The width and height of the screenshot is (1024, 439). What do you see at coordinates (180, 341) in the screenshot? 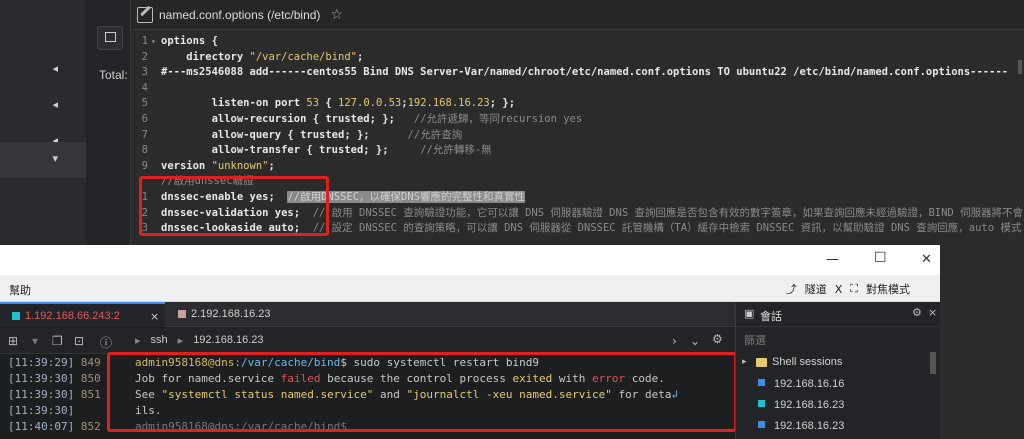
I see `arrow-icon: ▸` at bounding box center [180, 341].